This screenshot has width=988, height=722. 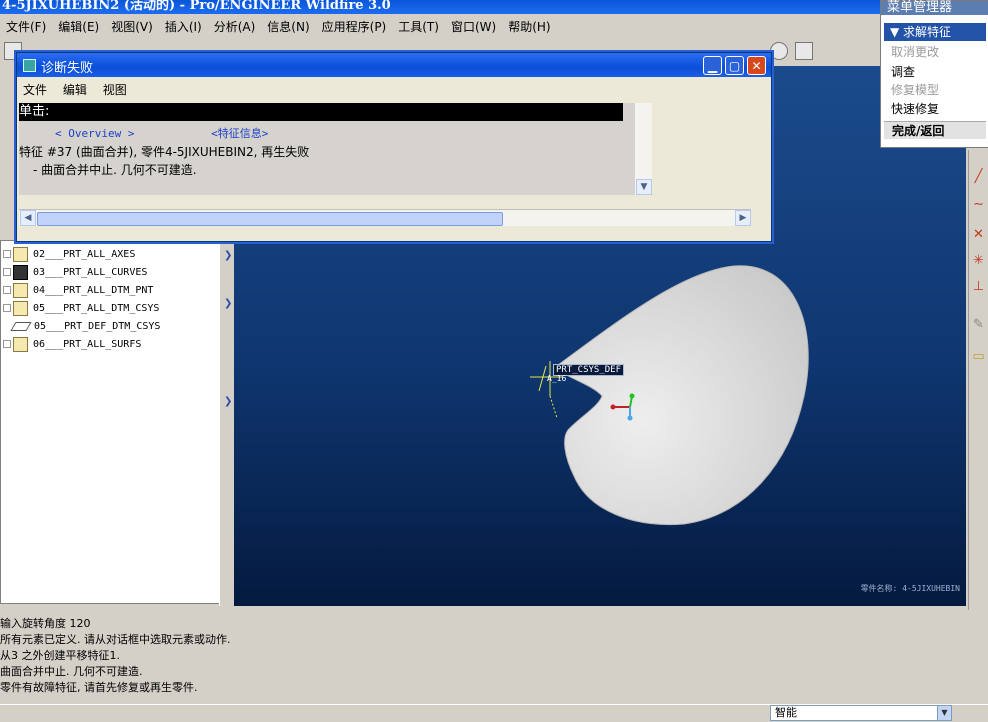 I want to click on tree-item-label: 05___PRT_ALL_DTM_CSYS, so click(x=96, y=308).